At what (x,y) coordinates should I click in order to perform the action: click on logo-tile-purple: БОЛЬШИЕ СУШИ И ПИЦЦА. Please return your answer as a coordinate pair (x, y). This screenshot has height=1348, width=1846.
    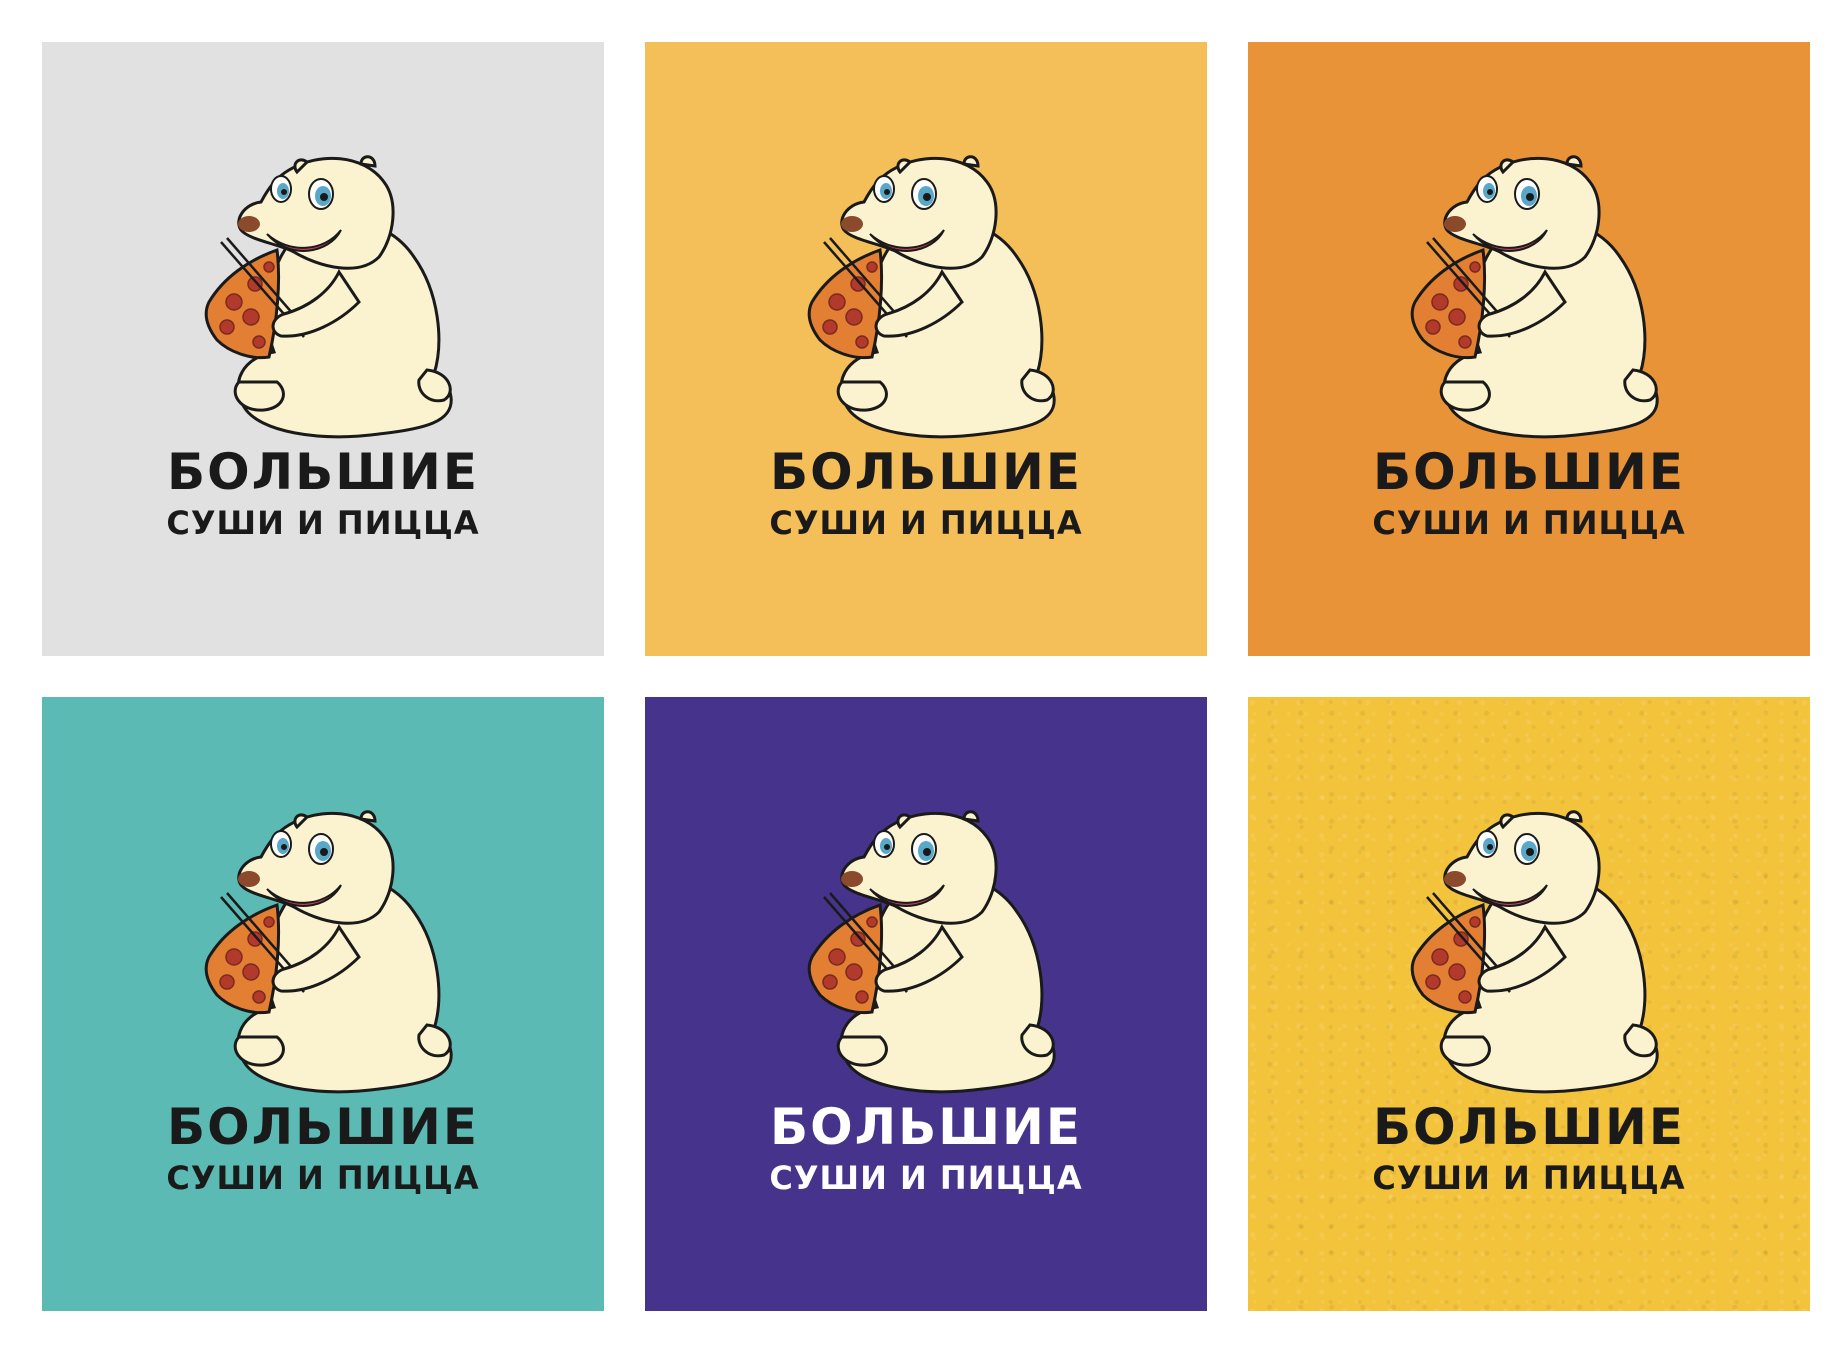
    Looking at the image, I should click on (926, 1004).